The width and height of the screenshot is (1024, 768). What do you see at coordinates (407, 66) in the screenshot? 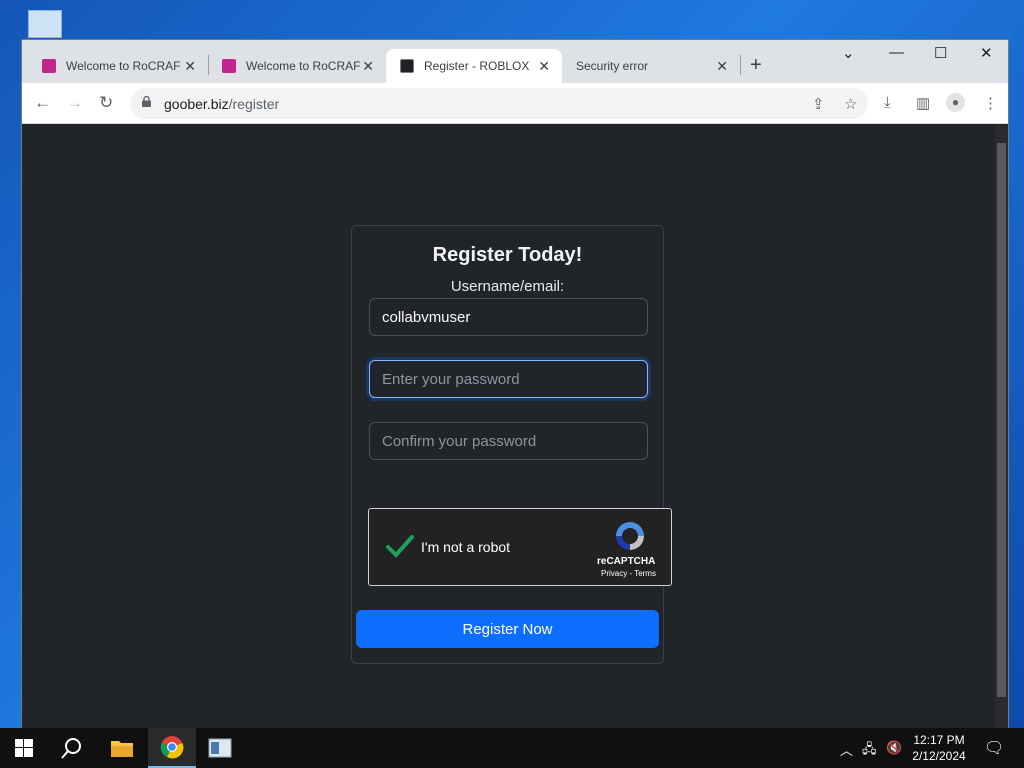
I see `register-favicon-icon` at bounding box center [407, 66].